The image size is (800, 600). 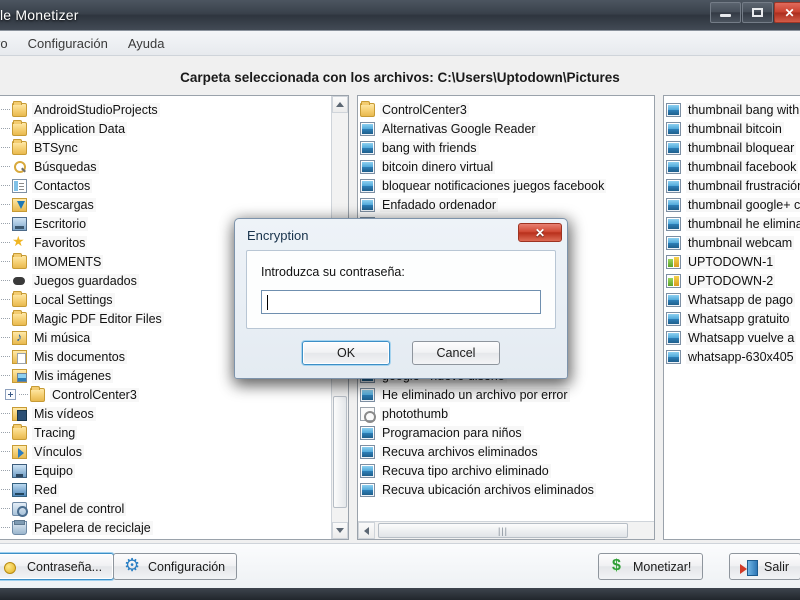 I want to click on recycle-bin-icon, so click(x=19, y=527).